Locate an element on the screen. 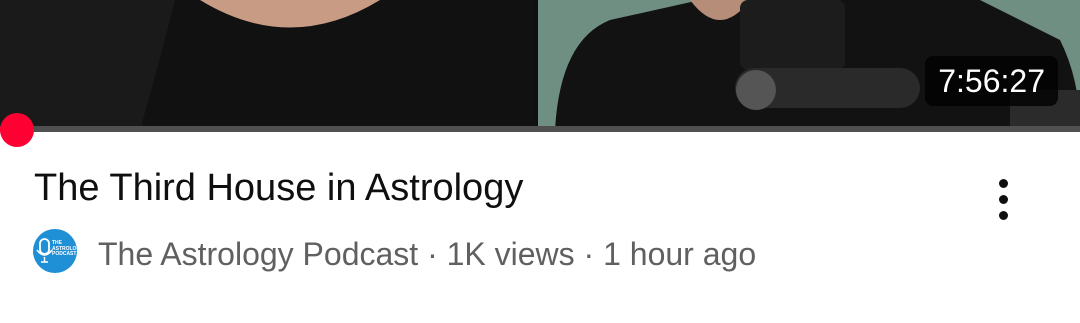  channel-name: The Astrology Podcast is located at coordinates (258, 254).